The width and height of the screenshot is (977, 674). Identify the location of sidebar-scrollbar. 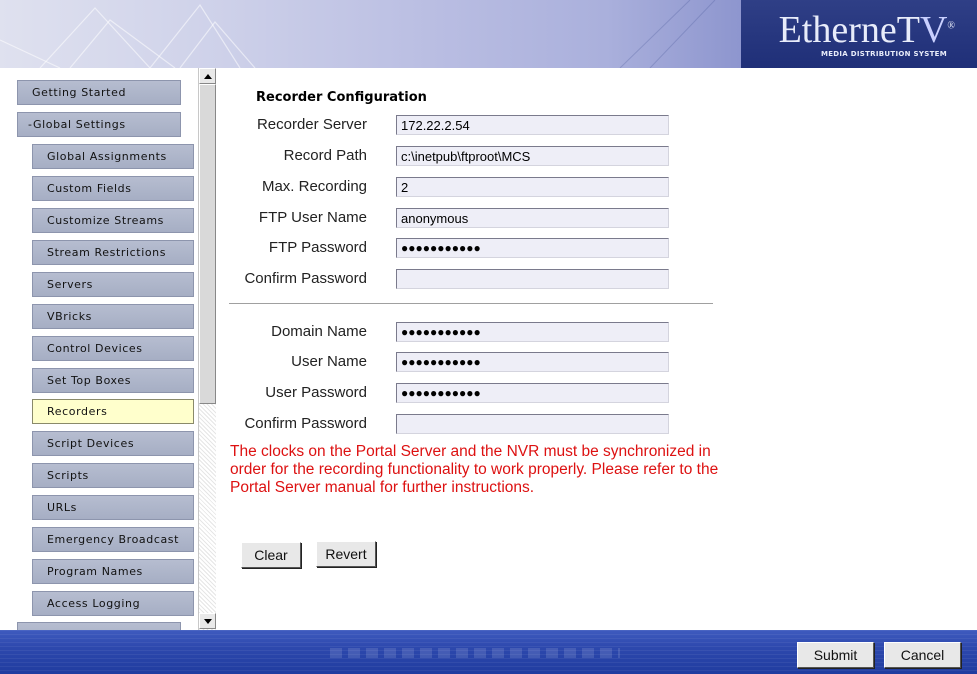
(207, 349).